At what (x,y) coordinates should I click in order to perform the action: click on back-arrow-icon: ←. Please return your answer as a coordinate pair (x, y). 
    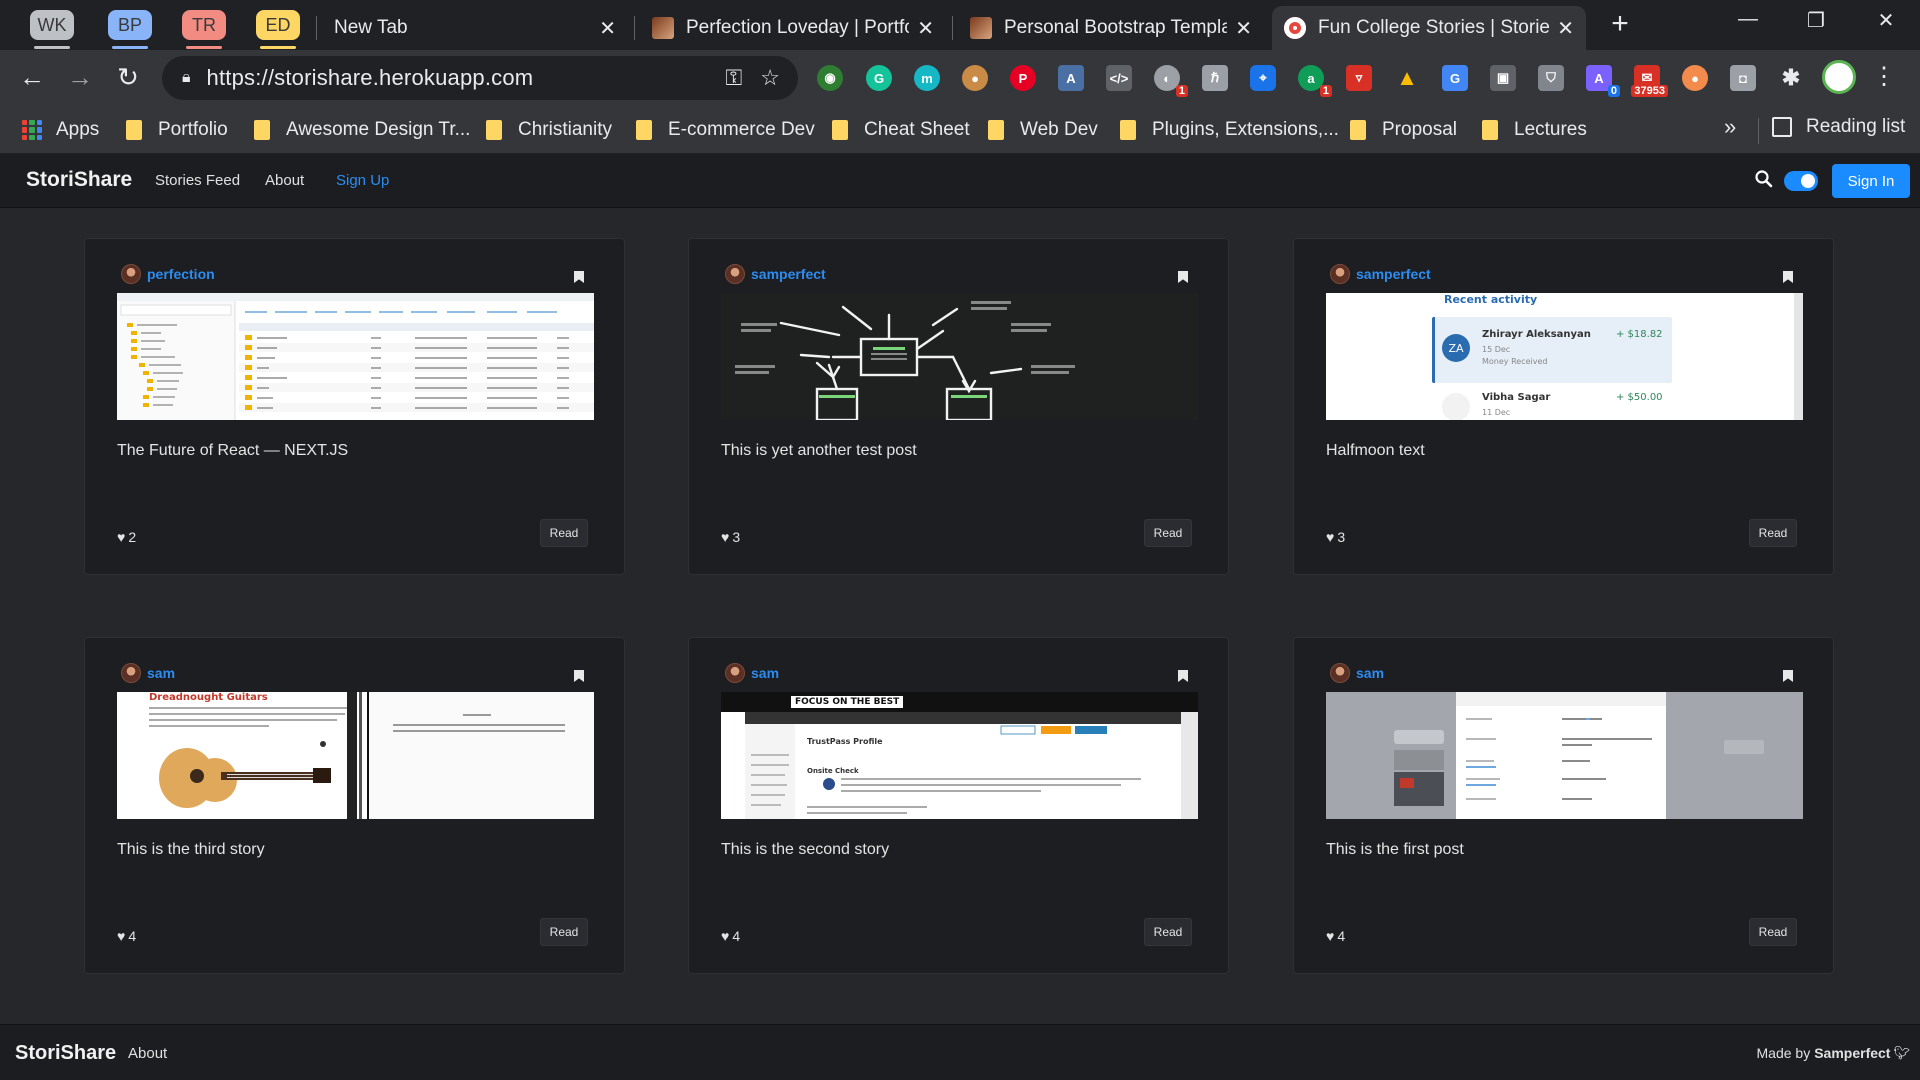
    Looking at the image, I should click on (32, 78).